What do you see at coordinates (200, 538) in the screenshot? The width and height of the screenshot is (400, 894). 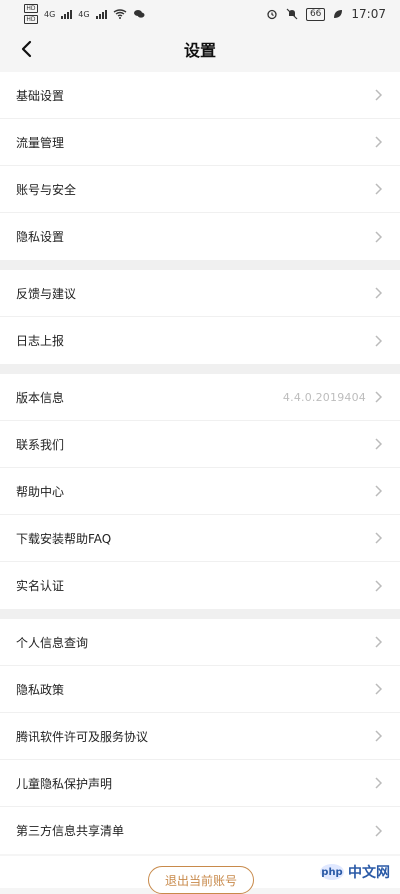 I see `settings-row-download-faq: 下载安装帮助FAQ` at bounding box center [200, 538].